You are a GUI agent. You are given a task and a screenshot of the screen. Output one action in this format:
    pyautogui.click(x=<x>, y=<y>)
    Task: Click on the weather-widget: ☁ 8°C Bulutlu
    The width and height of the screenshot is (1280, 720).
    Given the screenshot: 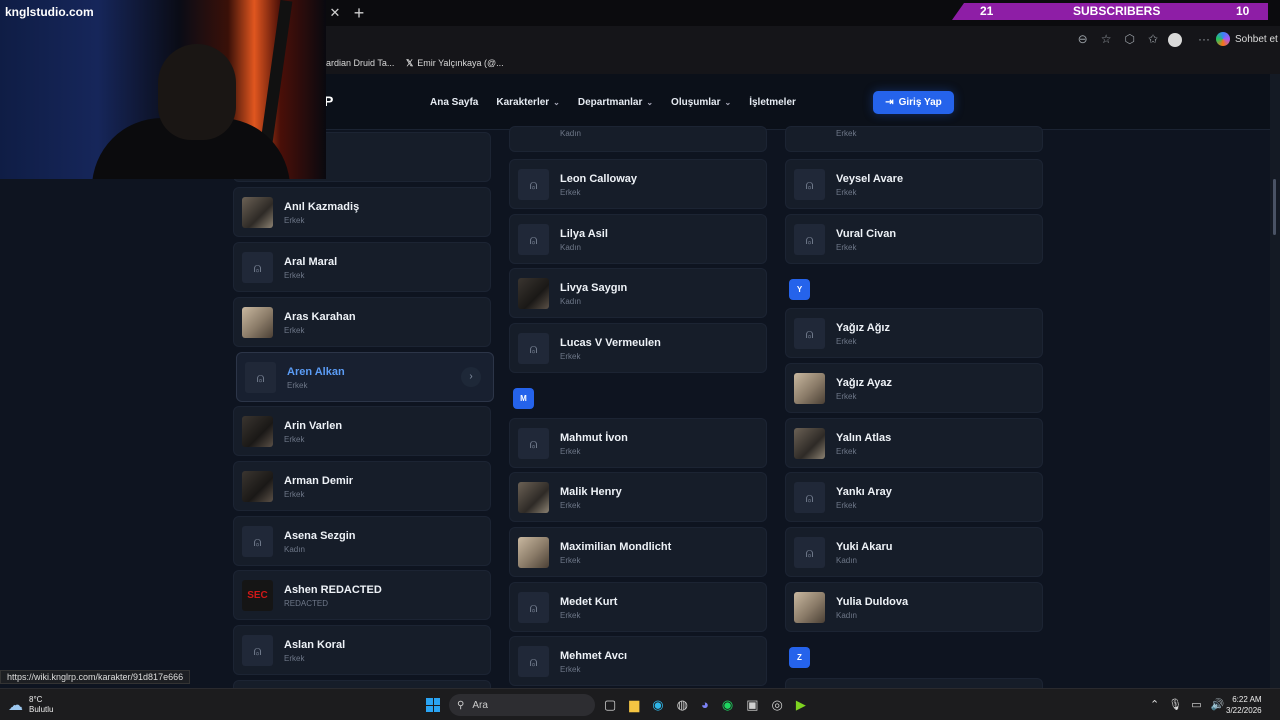 What is the action you would take?
    pyautogui.click(x=30, y=705)
    